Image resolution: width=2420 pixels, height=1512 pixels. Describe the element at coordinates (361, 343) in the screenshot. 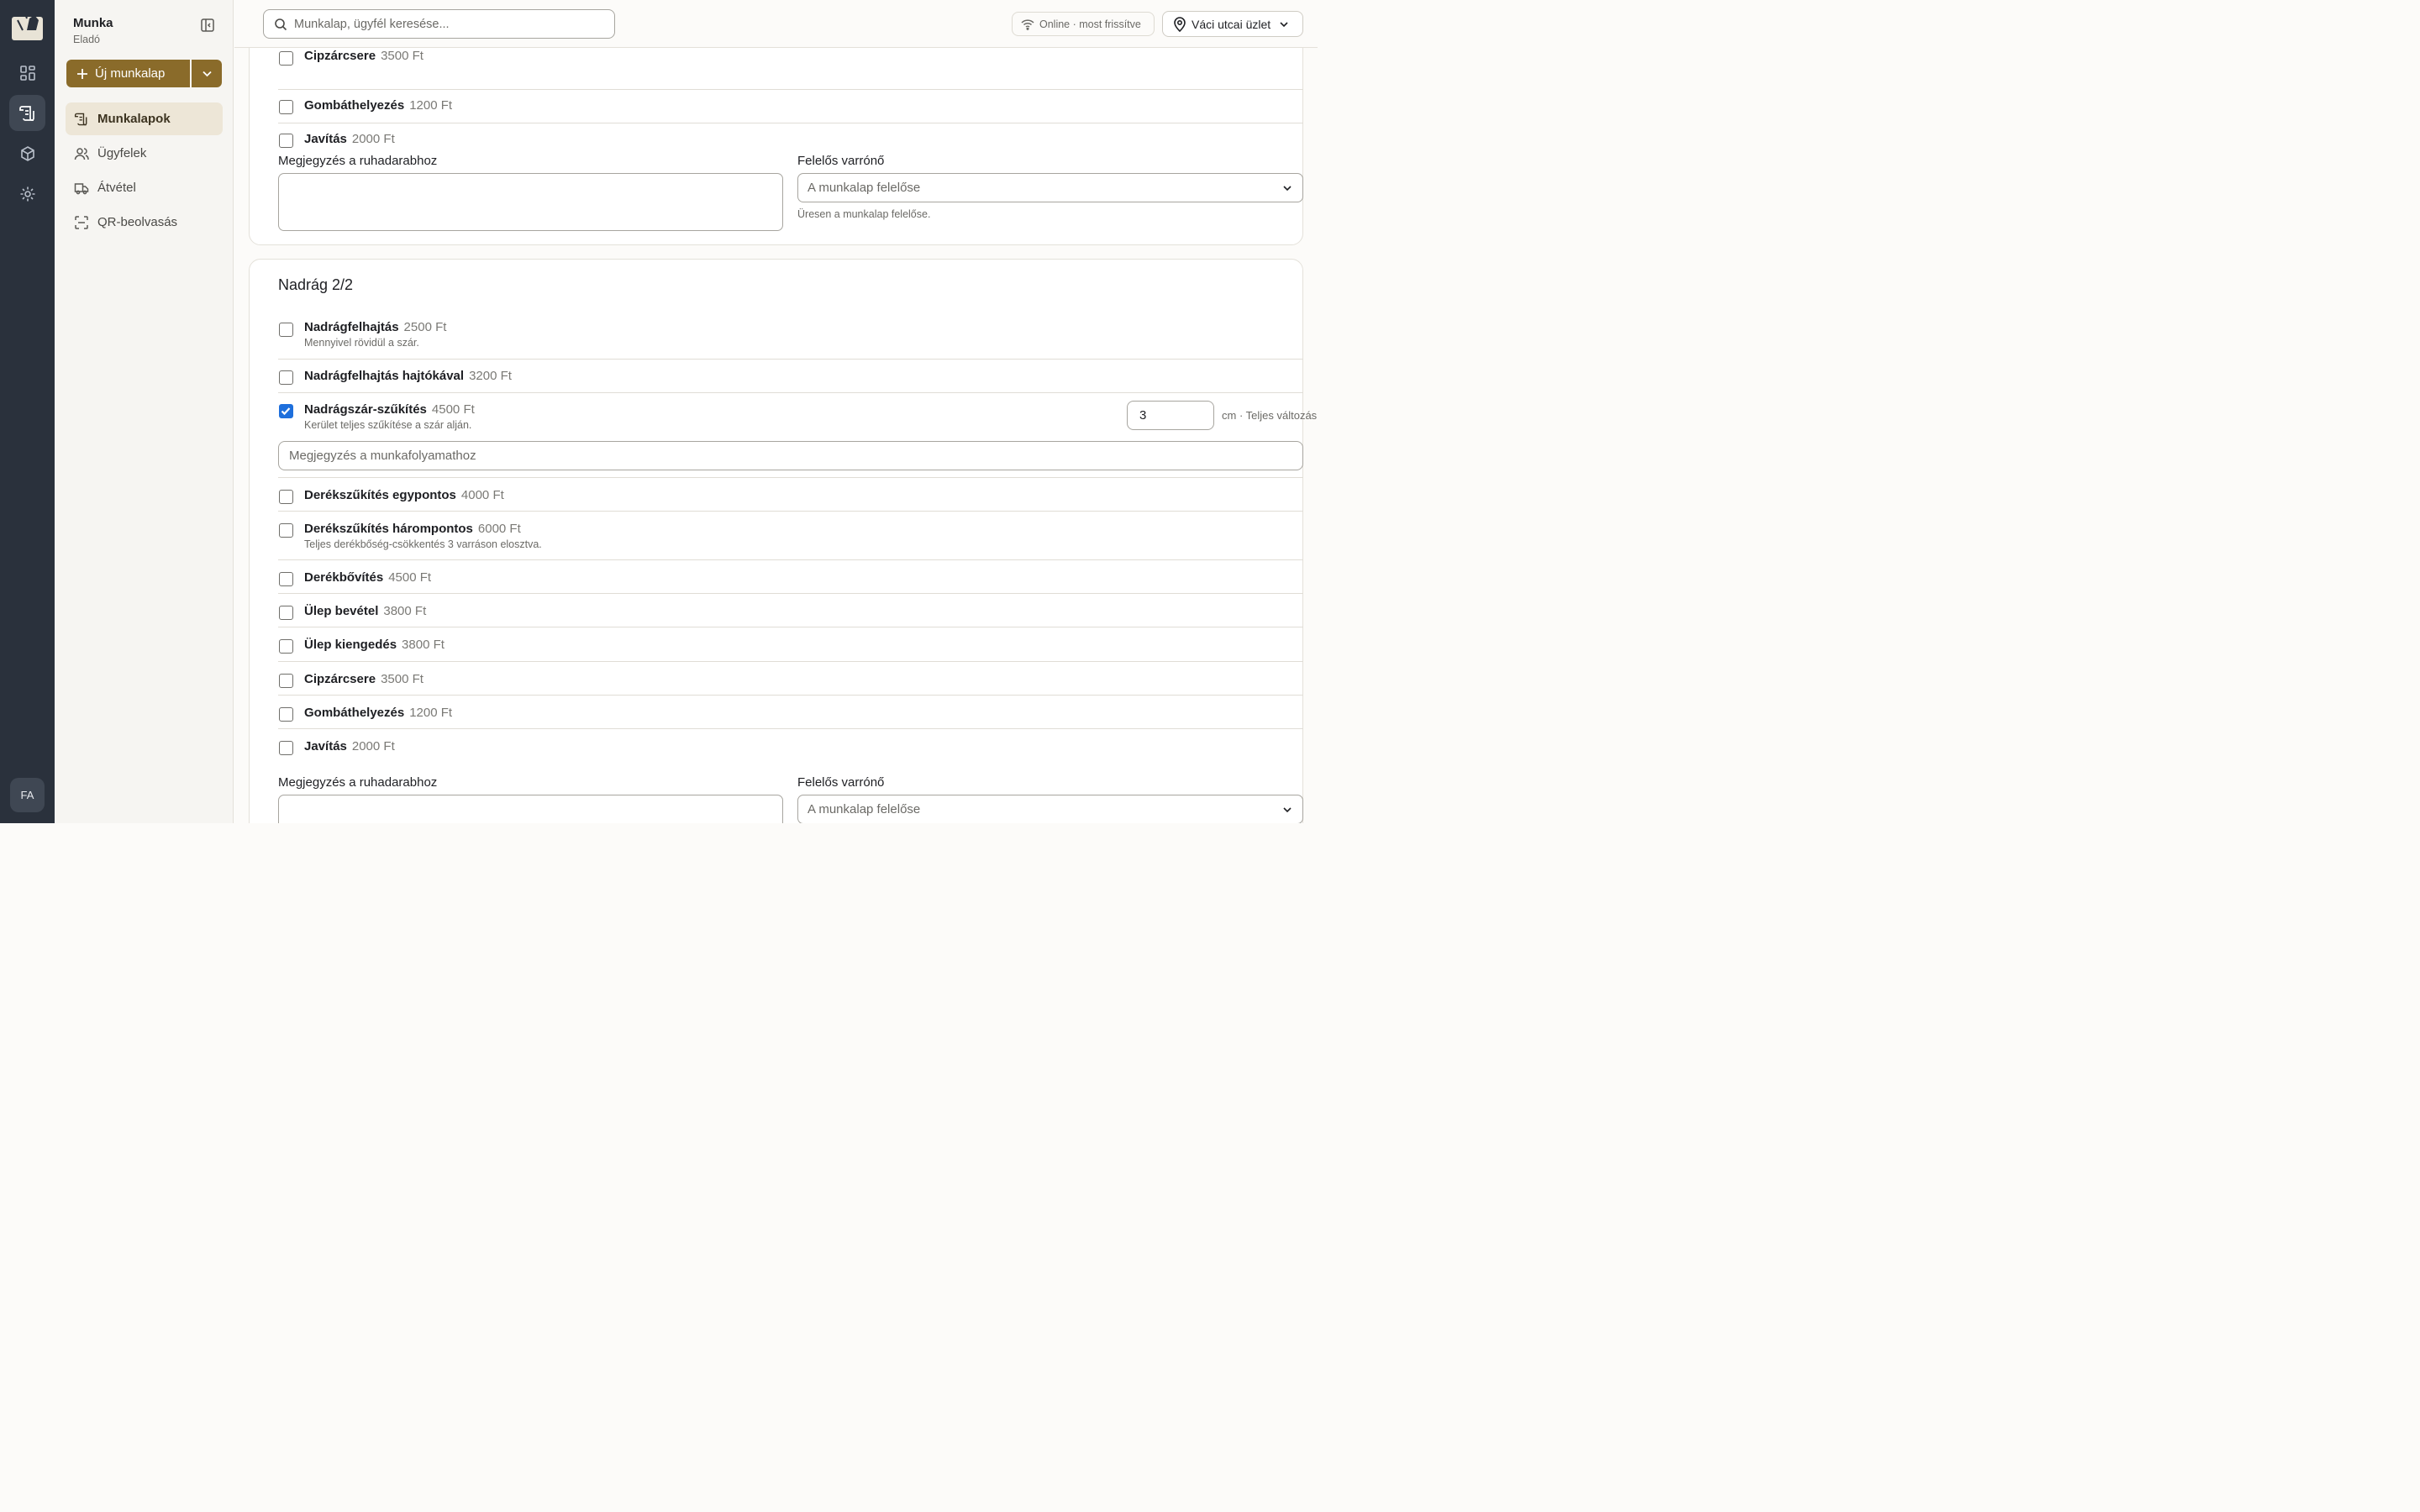

I see `service-description: Mennyivel rövidül a szár.` at that location.